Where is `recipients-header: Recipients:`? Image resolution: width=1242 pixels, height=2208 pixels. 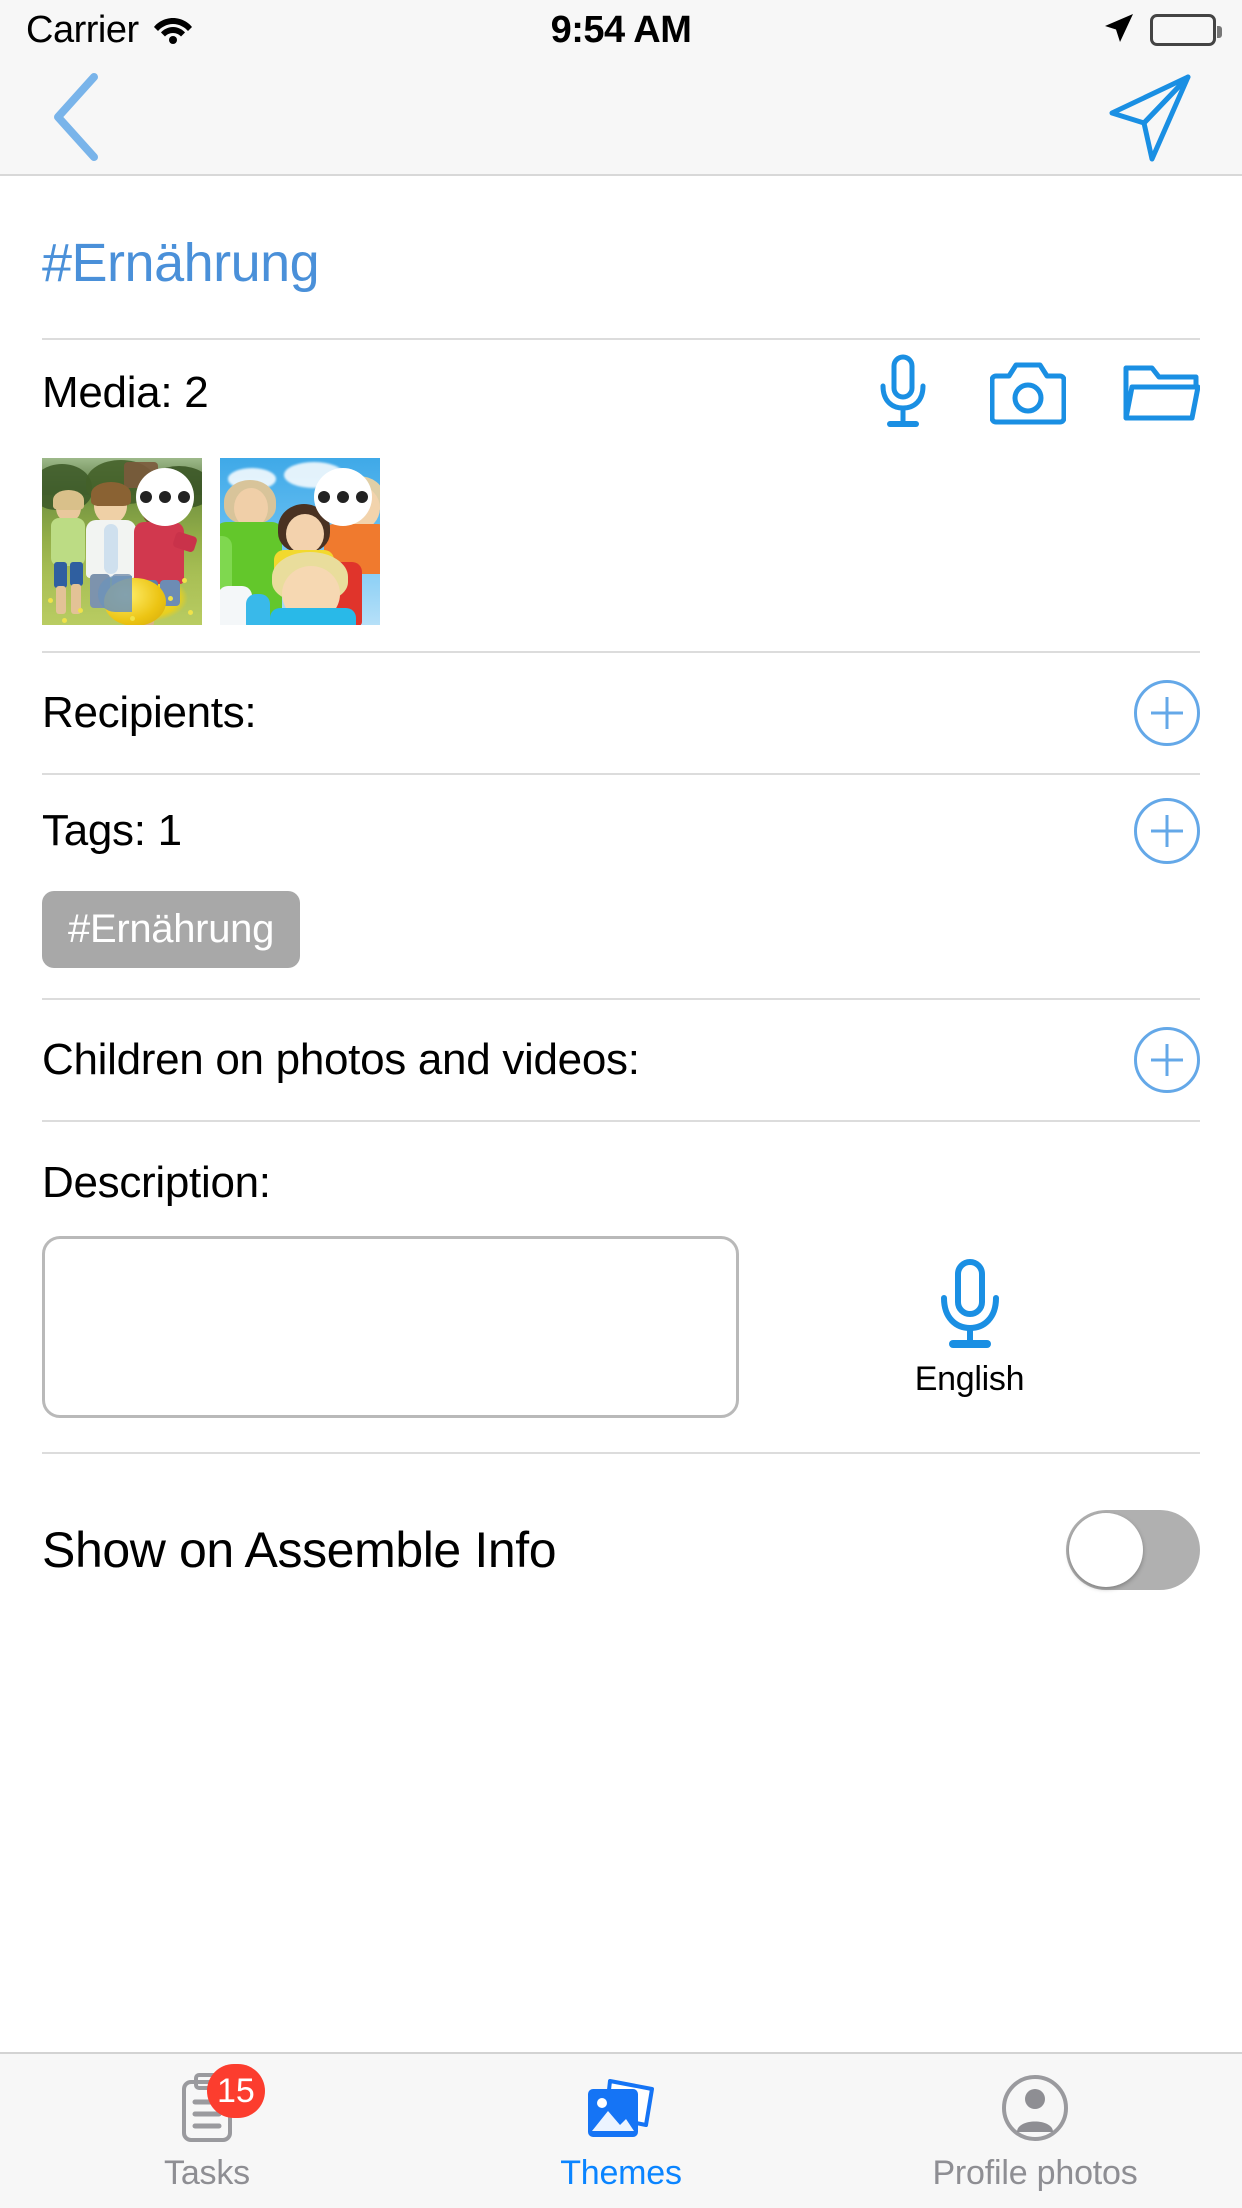
recipients-header: Recipients: is located at coordinates (621, 713).